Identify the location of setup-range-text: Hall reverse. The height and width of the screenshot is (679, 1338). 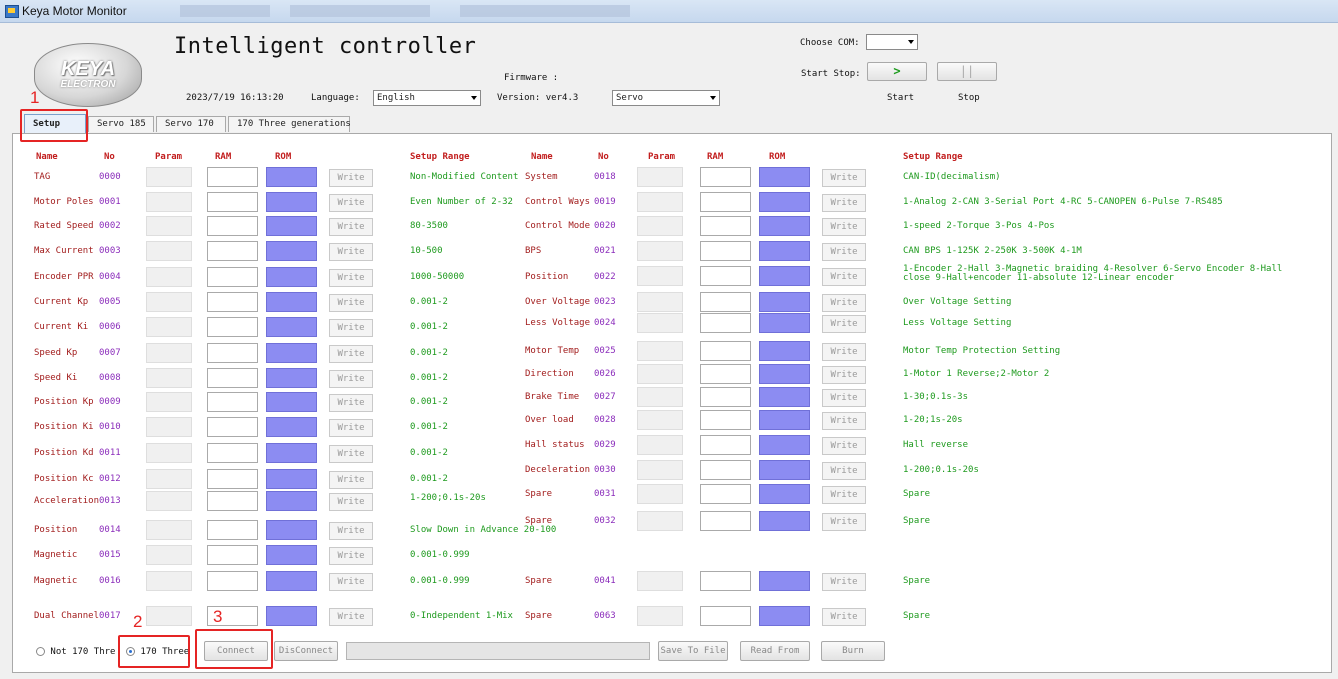
(936, 445).